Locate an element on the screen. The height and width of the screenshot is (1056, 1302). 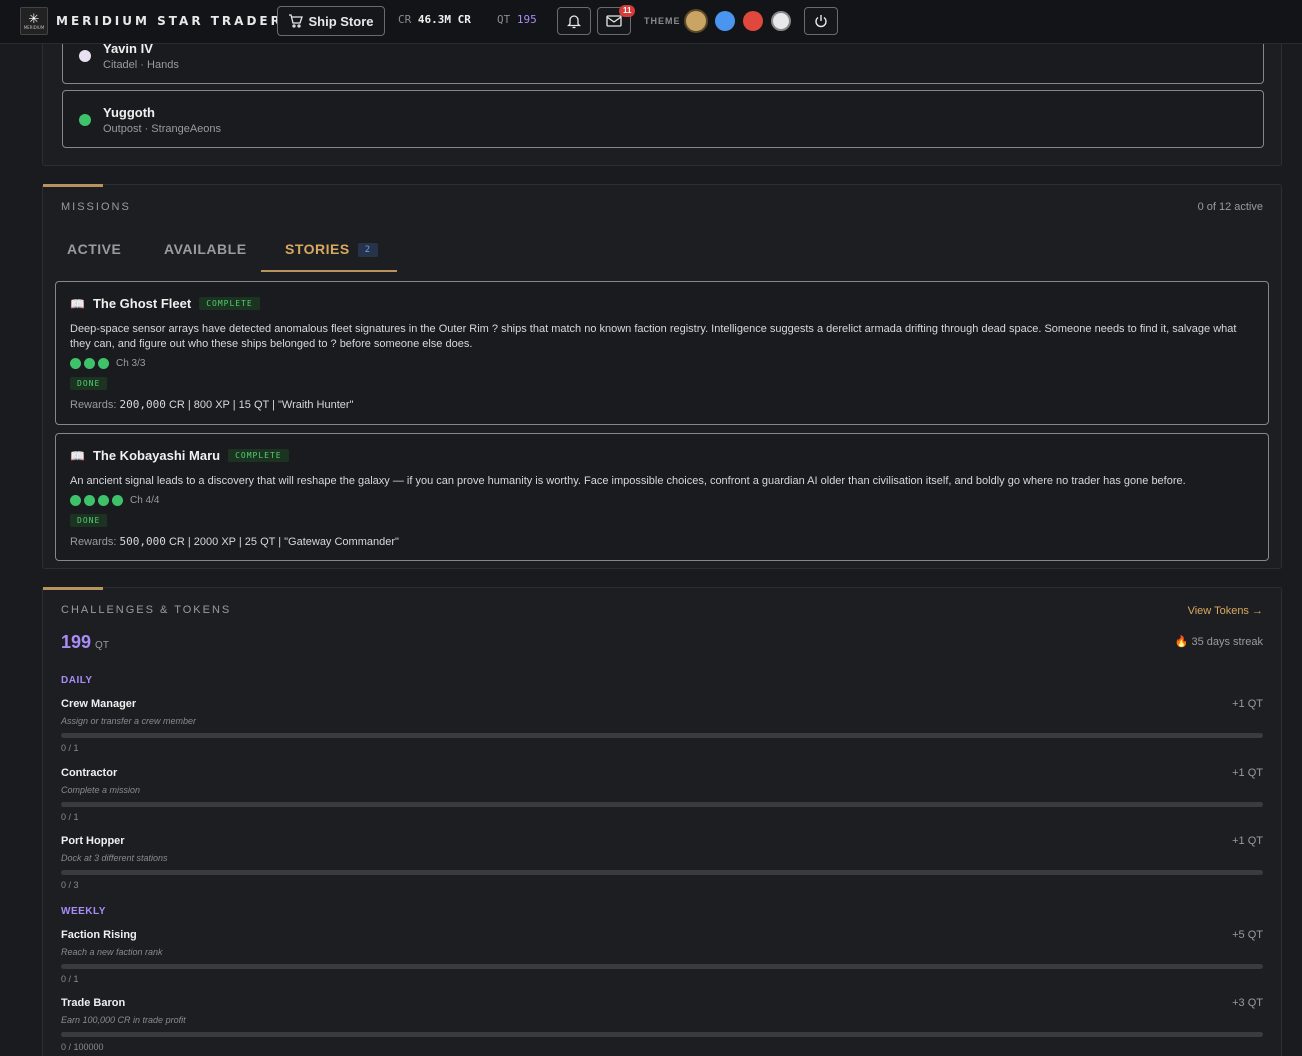
reward-credits: 500,000 is located at coordinates (142, 541).